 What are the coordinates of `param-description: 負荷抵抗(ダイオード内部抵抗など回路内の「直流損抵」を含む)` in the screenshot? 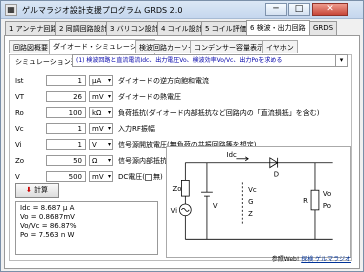 It's located at (219, 113).